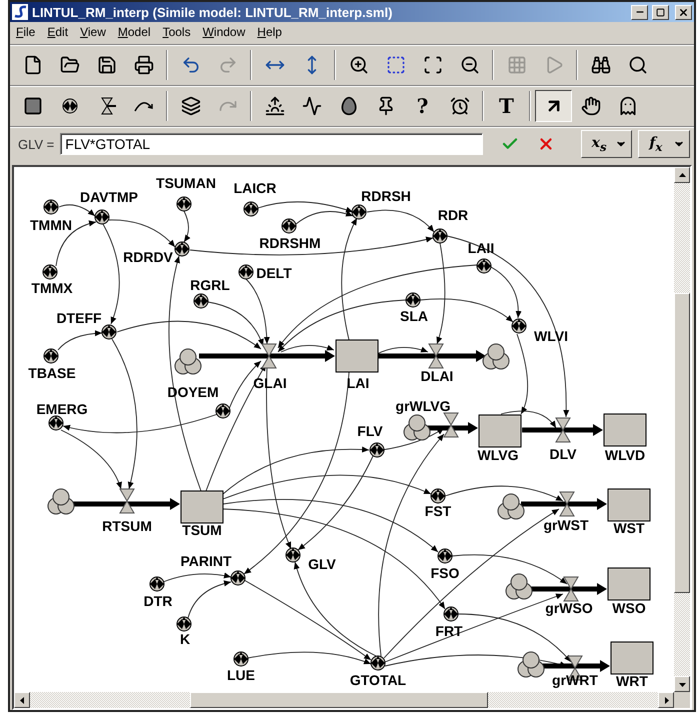 This screenshot has height=716, width=700. I want to click on variable-label: DTEFF, so click(79, 318).